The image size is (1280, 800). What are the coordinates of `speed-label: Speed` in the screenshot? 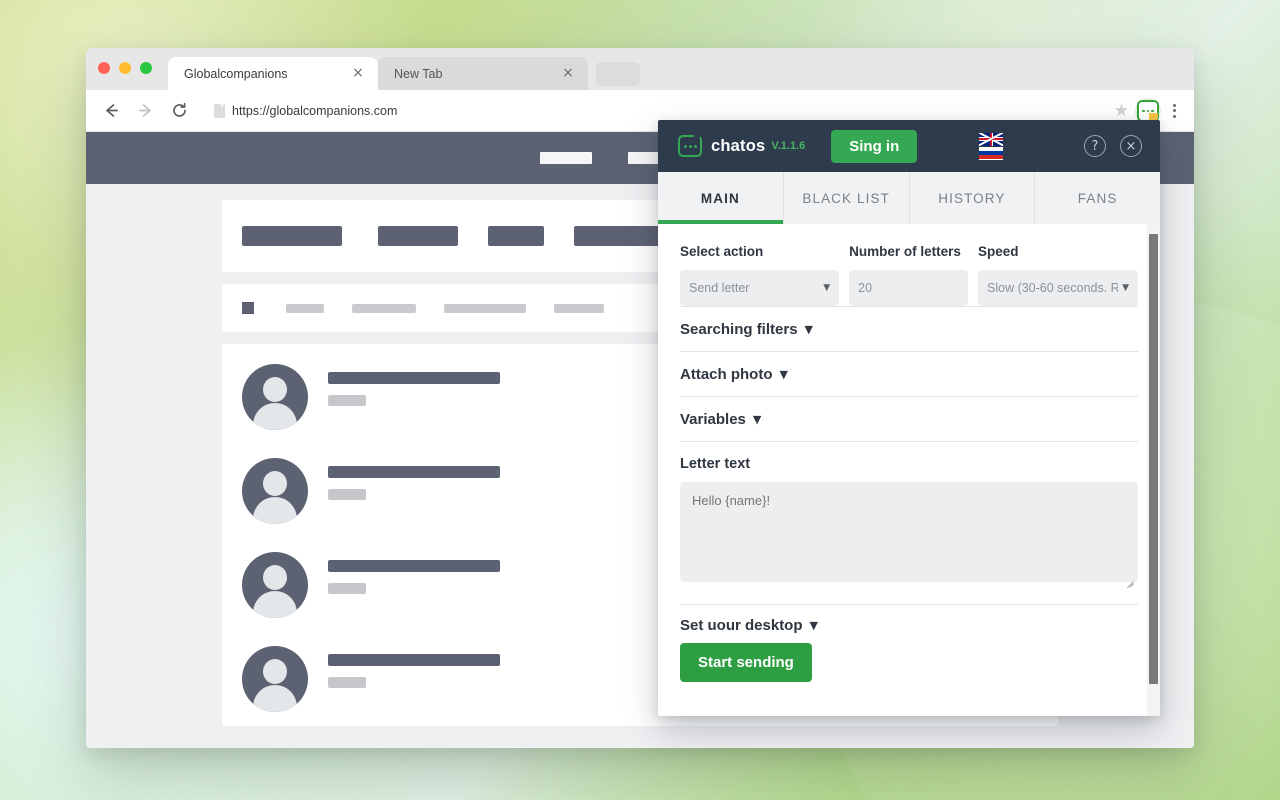 It's located at (998, 251).